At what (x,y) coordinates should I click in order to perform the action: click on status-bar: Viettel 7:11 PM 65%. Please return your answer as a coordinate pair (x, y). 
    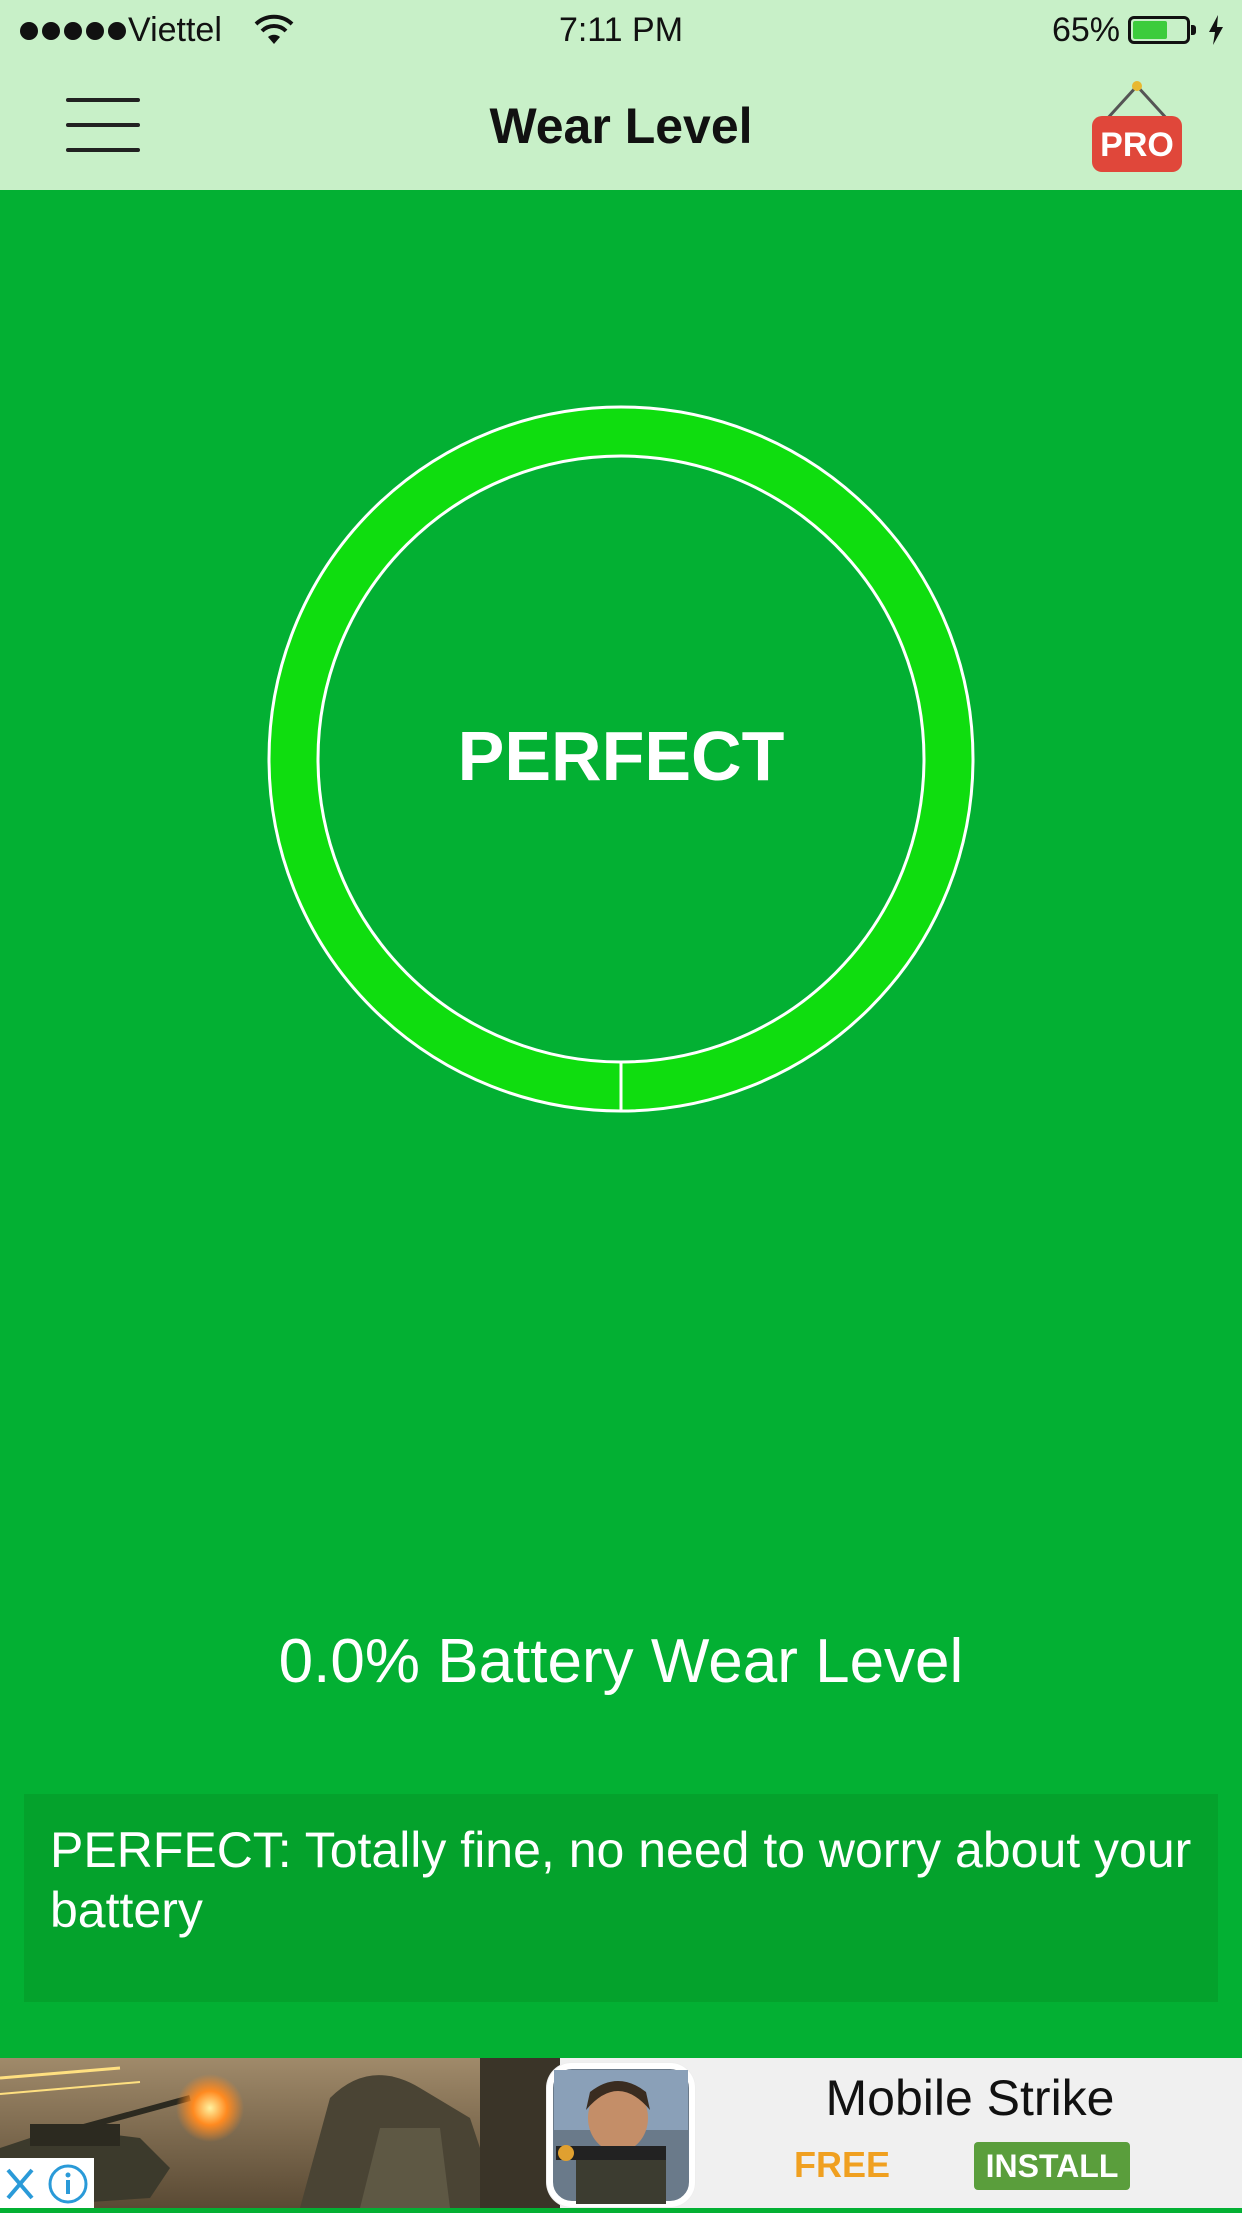
    Looking at the image, I should click on (621, 31).